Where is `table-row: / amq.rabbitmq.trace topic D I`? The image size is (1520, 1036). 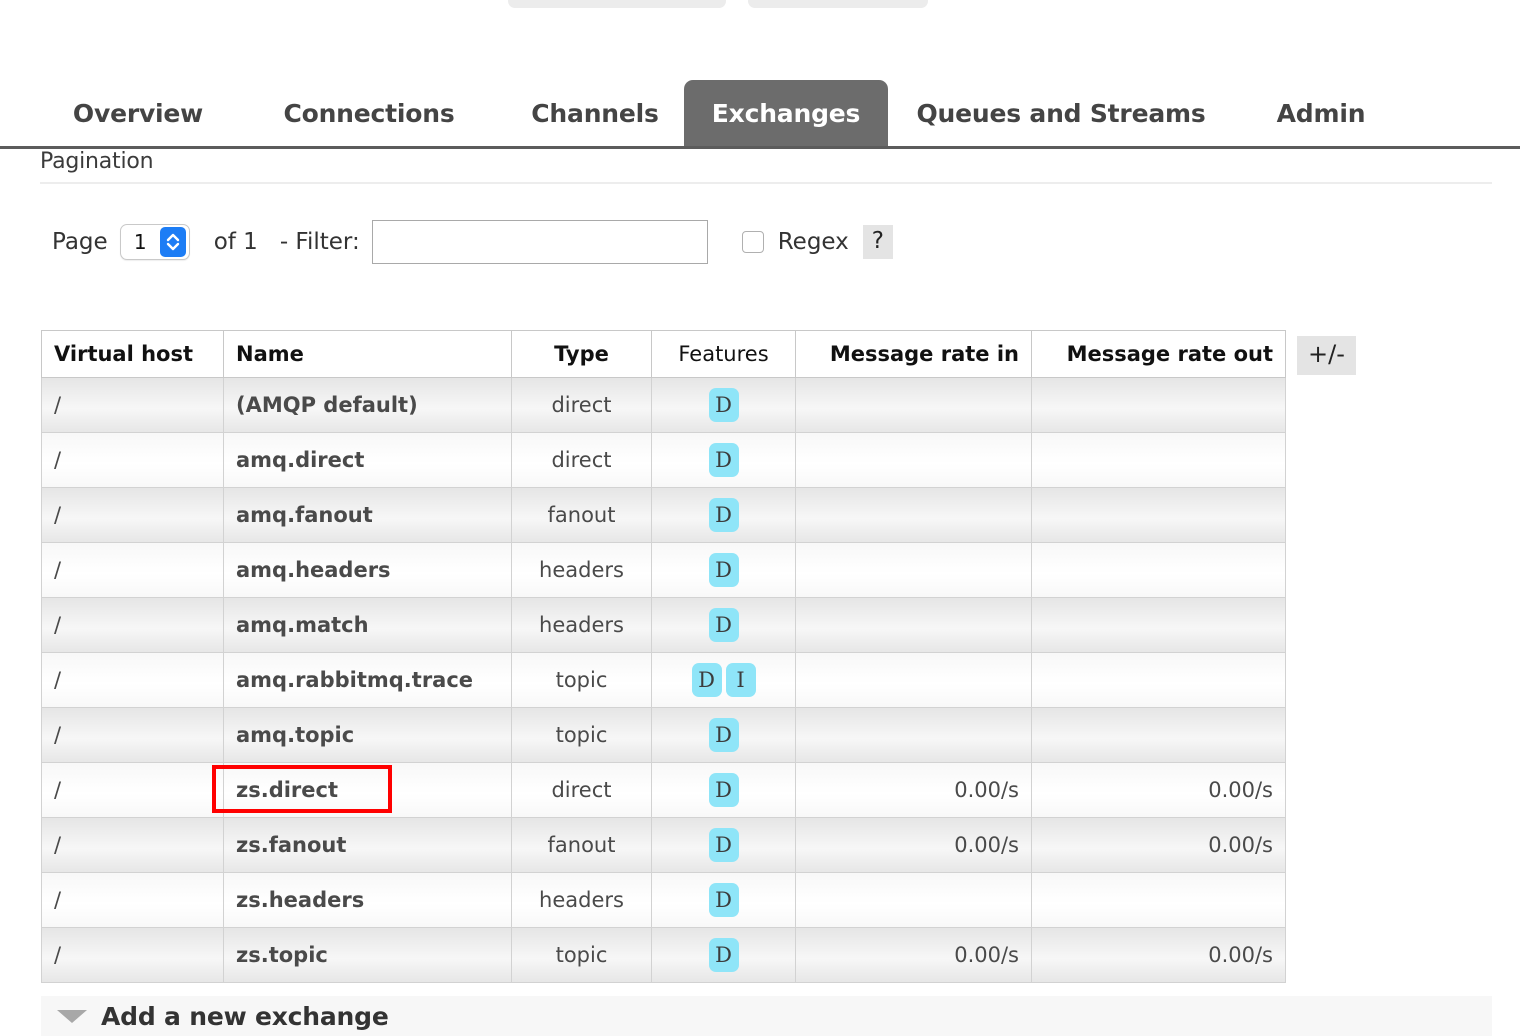
table-row: / amq.rabbitmq.trace topic D I is located at coordinates (663, 680).